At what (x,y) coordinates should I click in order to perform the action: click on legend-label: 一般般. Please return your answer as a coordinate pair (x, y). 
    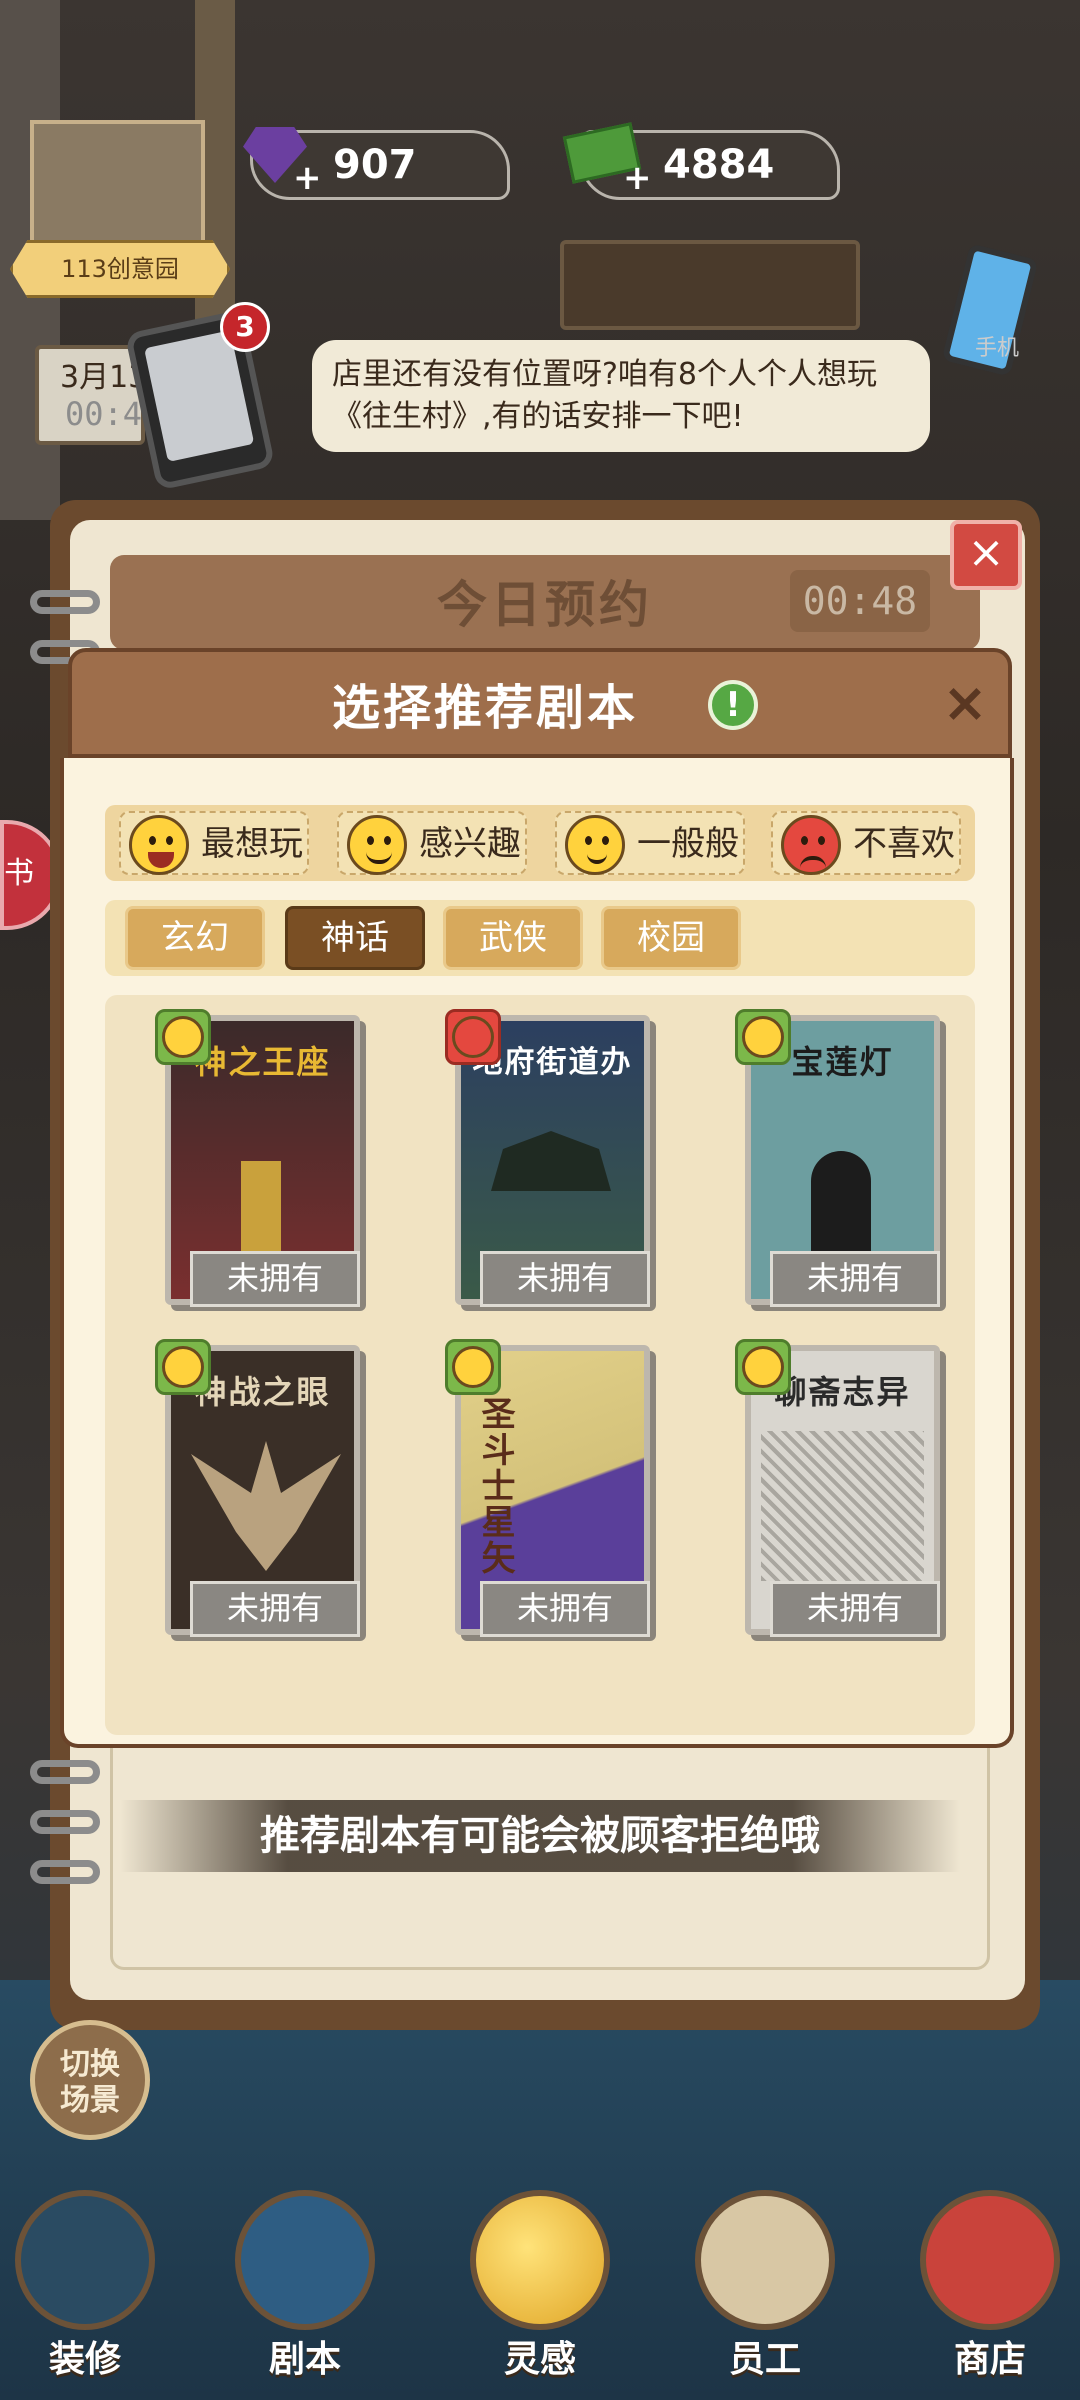
    Looking at the image, I should click on (688, 844).